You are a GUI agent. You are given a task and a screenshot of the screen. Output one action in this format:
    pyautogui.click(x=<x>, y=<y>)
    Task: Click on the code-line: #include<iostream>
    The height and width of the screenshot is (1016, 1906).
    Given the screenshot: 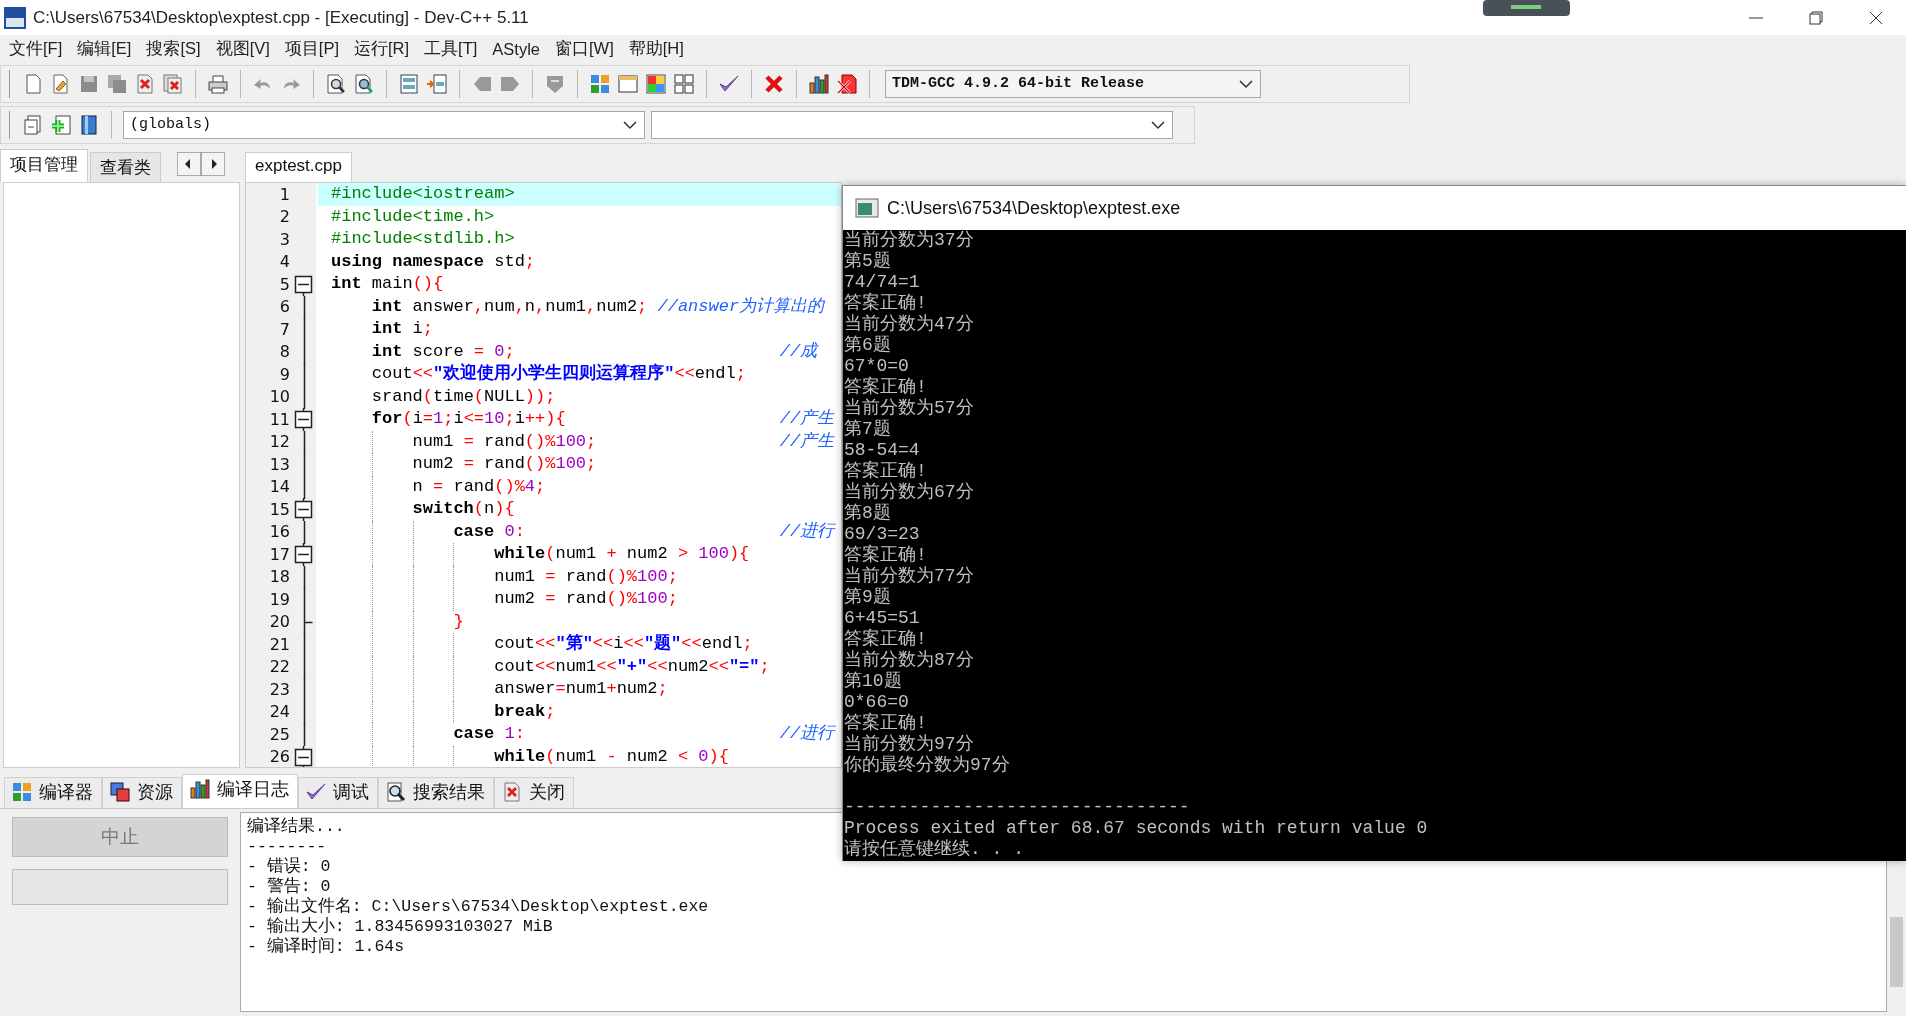 What is the action you would take?
    pyautogui.click(x=423, y=193)
    